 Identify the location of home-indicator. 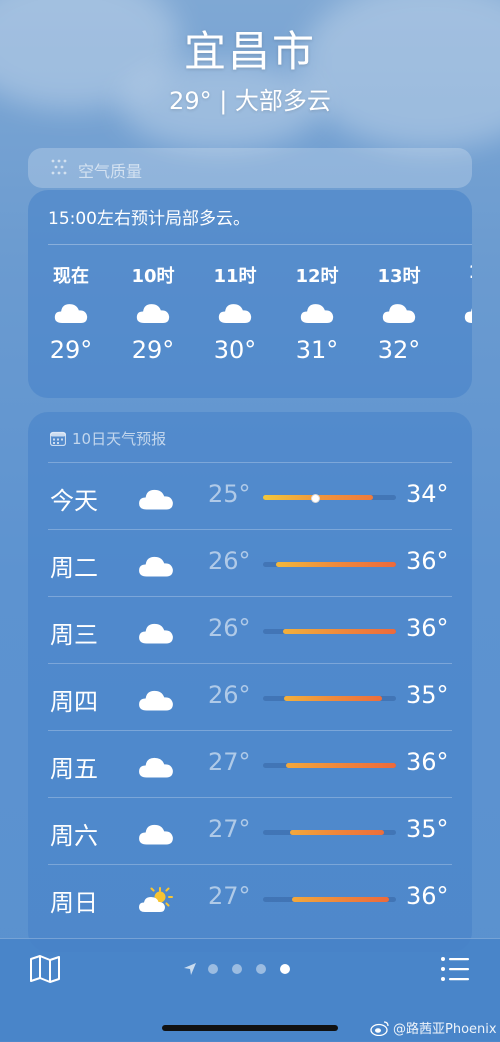
(250, 1028).